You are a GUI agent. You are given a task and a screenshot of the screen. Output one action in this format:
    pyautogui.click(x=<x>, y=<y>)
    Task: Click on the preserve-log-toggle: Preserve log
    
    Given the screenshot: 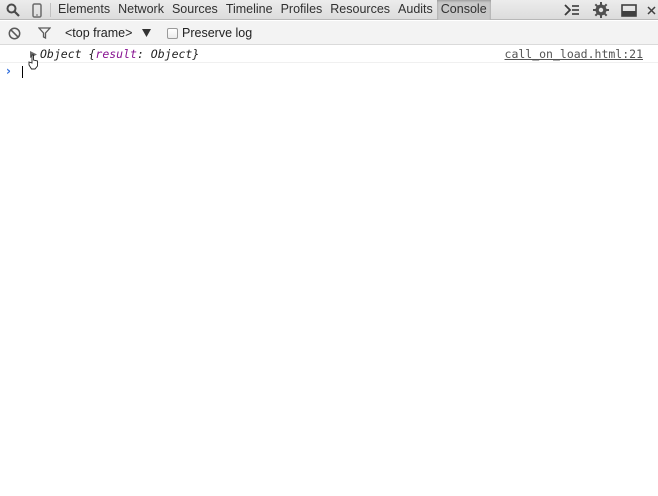 What is the action you would take?
    pyautogui.click(x=209, y=33)
    